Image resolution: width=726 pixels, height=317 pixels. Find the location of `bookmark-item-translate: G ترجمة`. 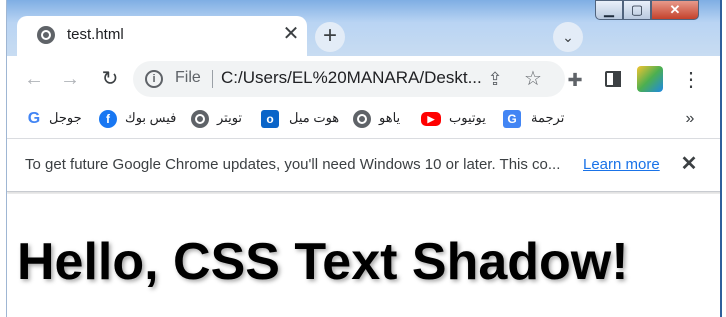

bookmark-item-translate: G ترجمة is located at coordinates (538, 119).